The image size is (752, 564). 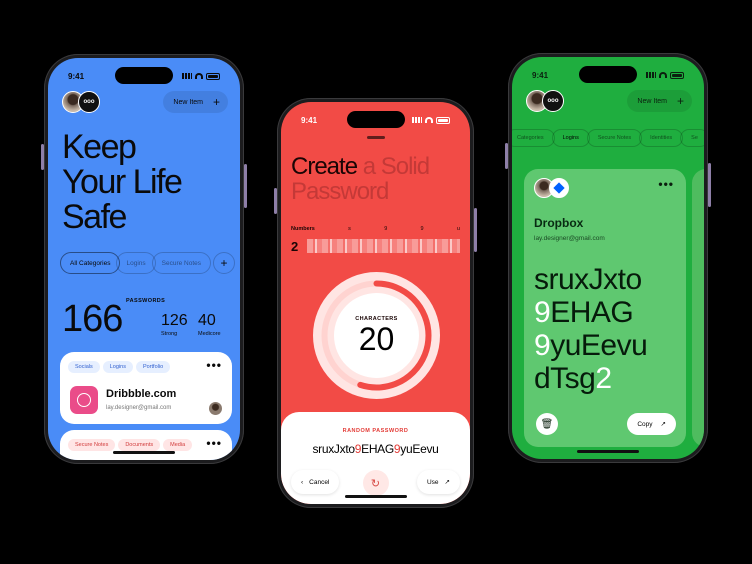 What do you see at coordinates (447, 482) in the screenshot?
I see `arrow-up-right-icon: ↗` at bounding box center [447, 482].